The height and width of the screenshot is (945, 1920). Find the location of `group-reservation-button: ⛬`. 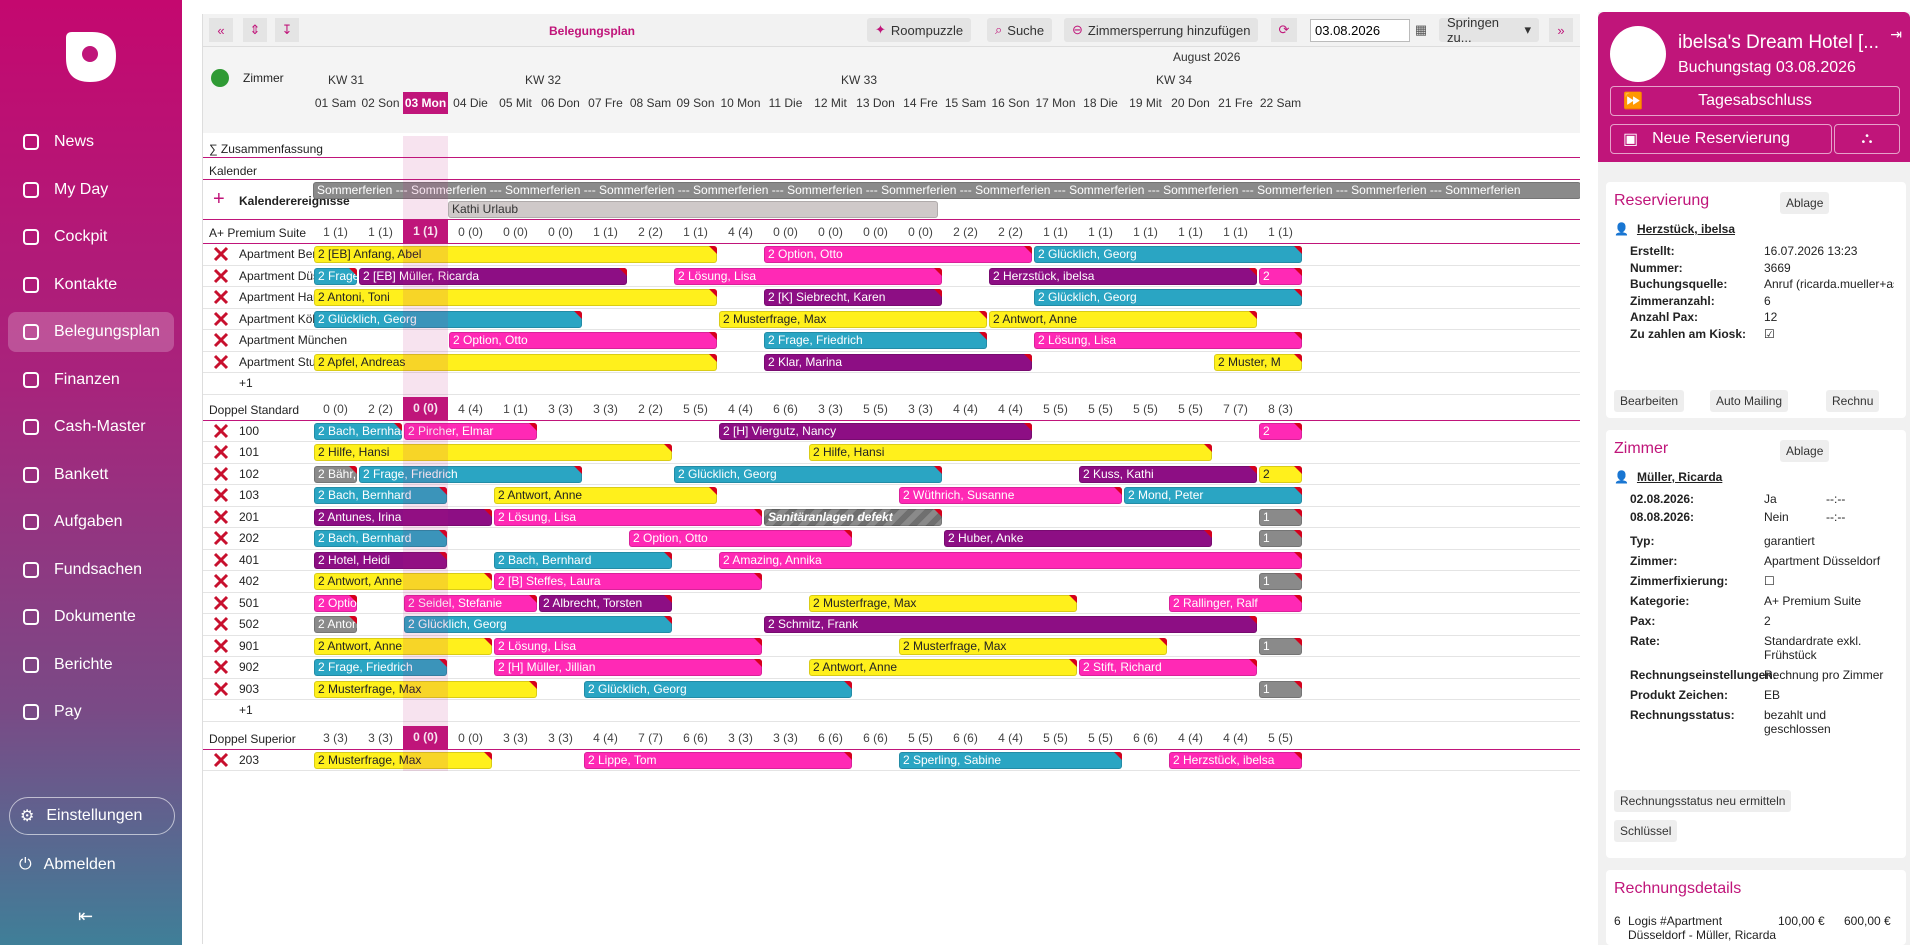

group-reservation-button: ⛬ is located at coordinates (1867, 139).